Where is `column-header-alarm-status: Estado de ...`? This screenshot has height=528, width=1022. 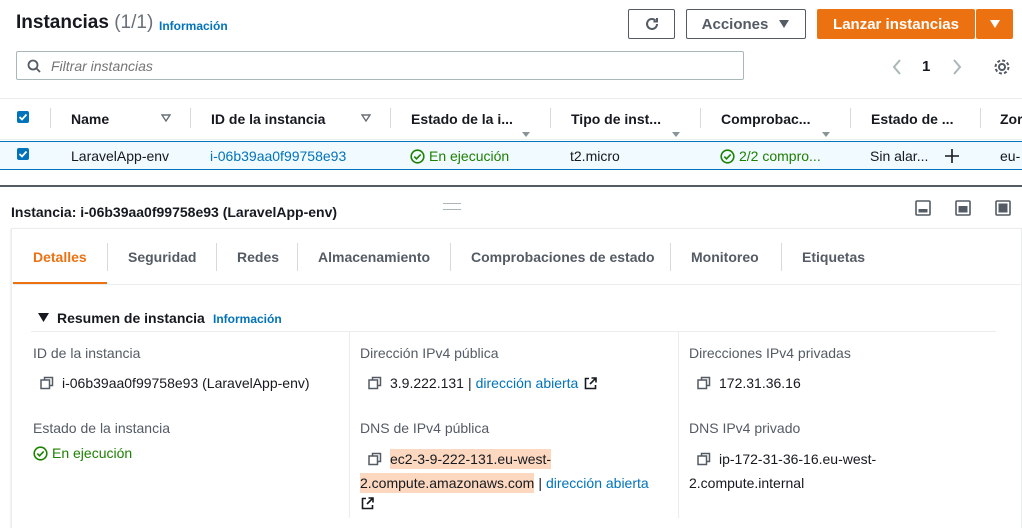 column-header-alarm-status: Estado de ... is located at coordinates (912, 119).